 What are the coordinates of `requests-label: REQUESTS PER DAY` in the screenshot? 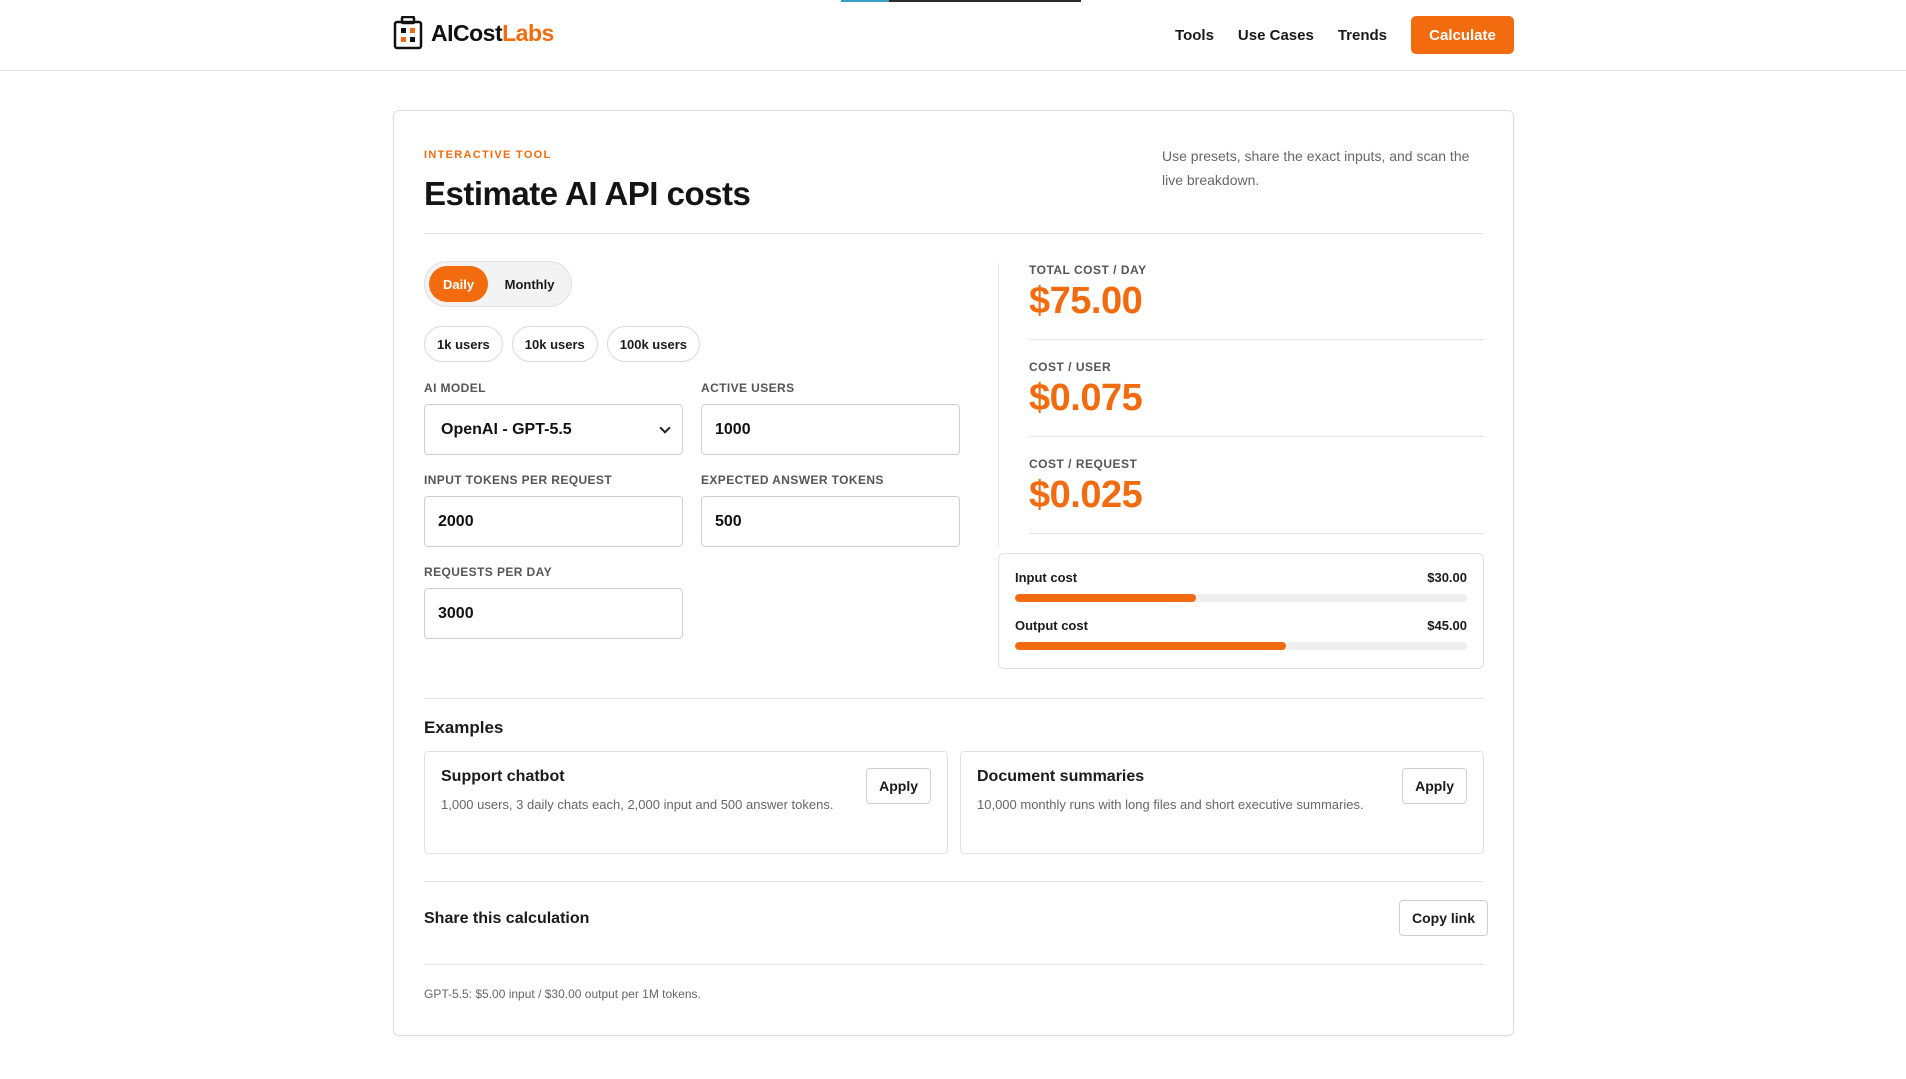 It's located at (488, 572).